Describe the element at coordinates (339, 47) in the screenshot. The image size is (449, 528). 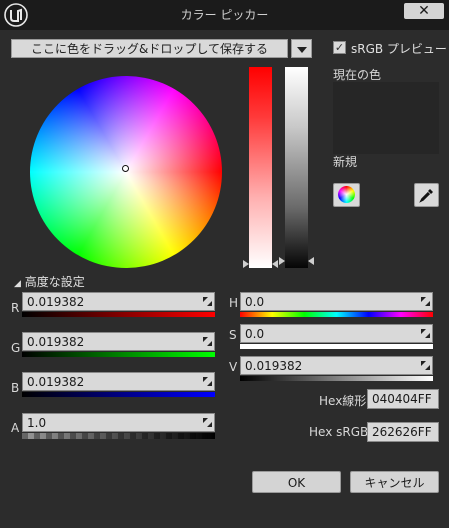
I see `srgb-preview-checkbox: ✓` at that location.